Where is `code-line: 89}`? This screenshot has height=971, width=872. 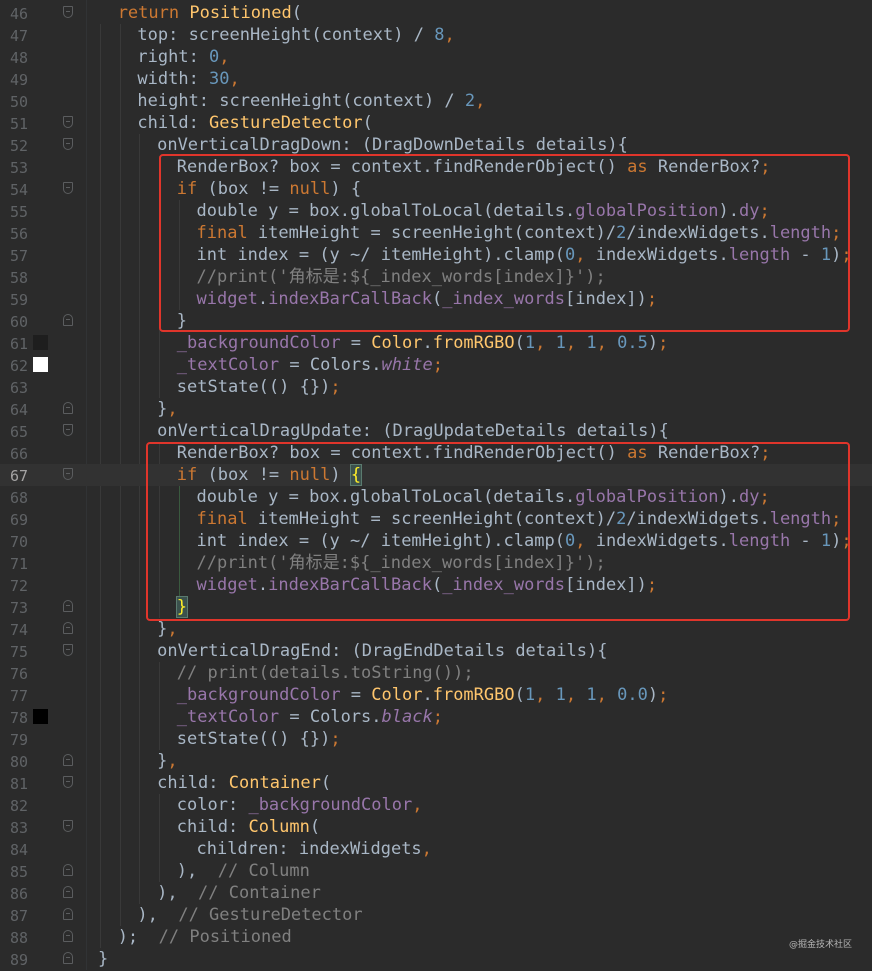
code-line: 89} is located at coordinates (436, 959).